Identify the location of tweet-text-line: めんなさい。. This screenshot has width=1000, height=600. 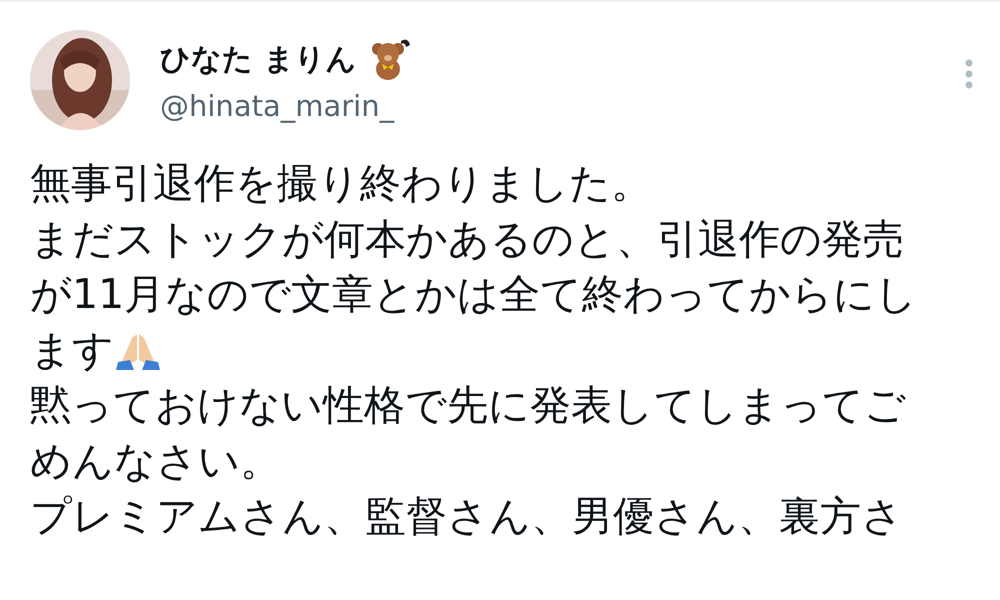
(155, 461).